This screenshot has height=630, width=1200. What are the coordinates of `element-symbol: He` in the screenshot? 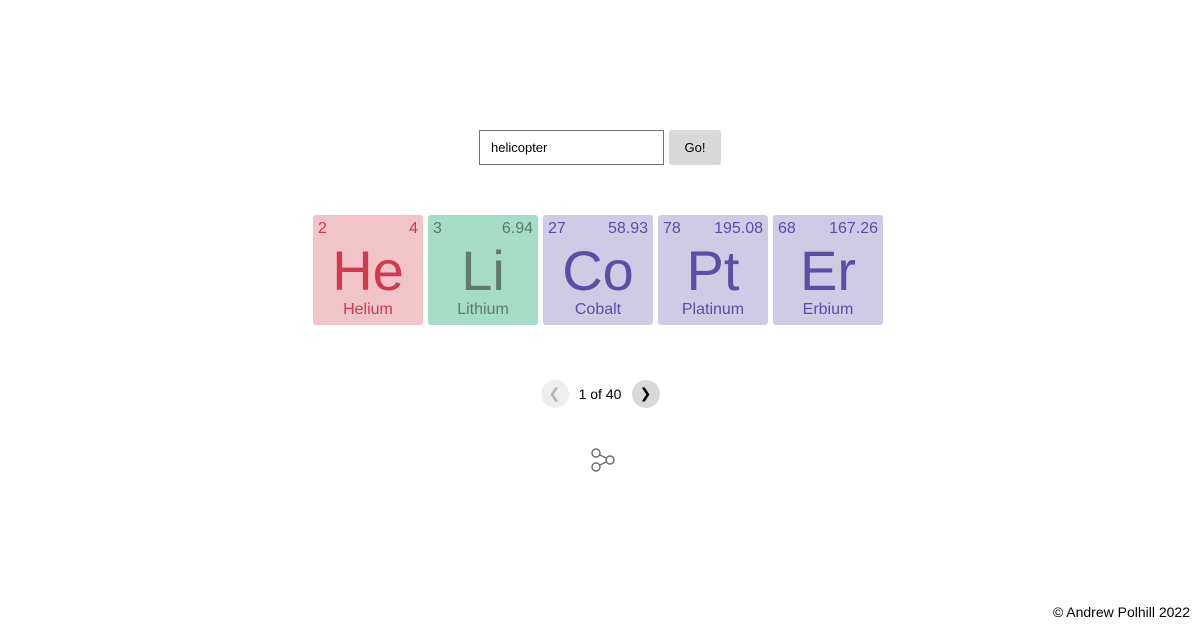 It's located at (368, 270).